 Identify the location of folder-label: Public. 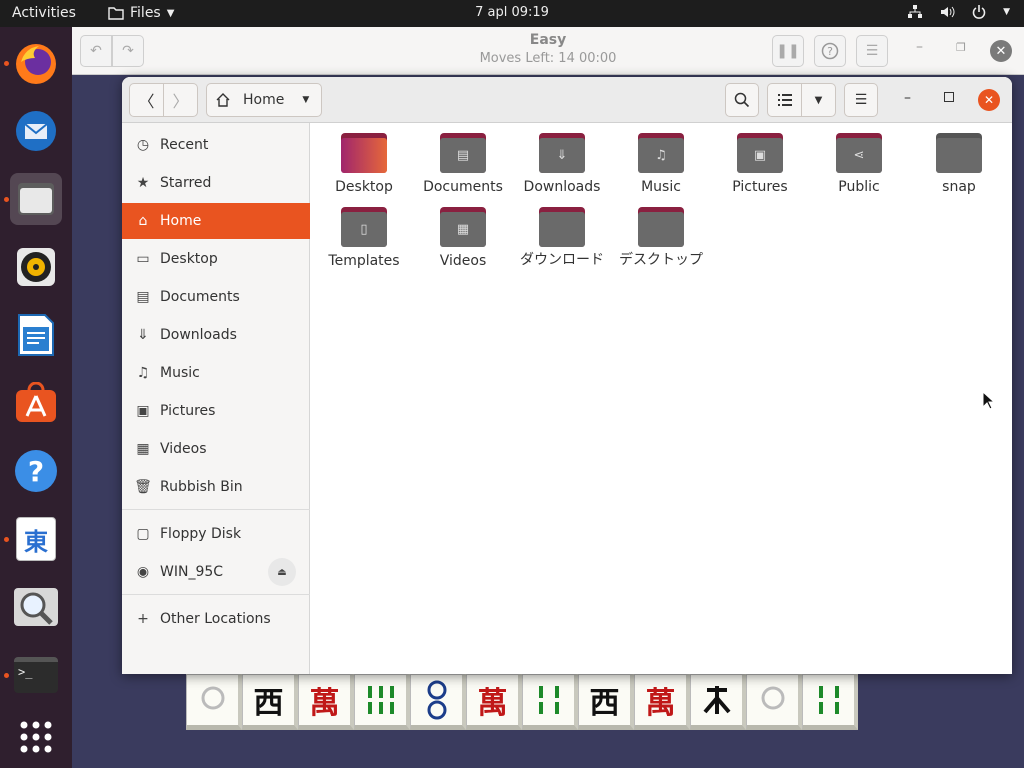
(859, 187).